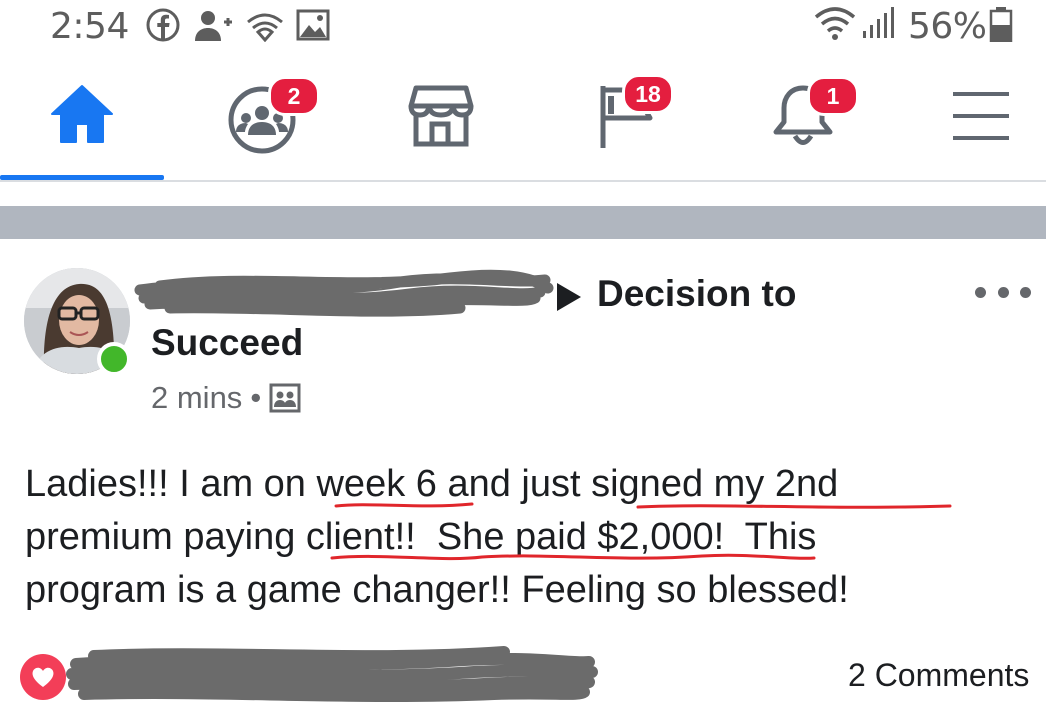 Image resolution: width=1046 pixels, height=707 pixels. What do you see at coordinates (114, 359) in the screenshot?
I see `online-status-dot` at bounding box center [114, 359].